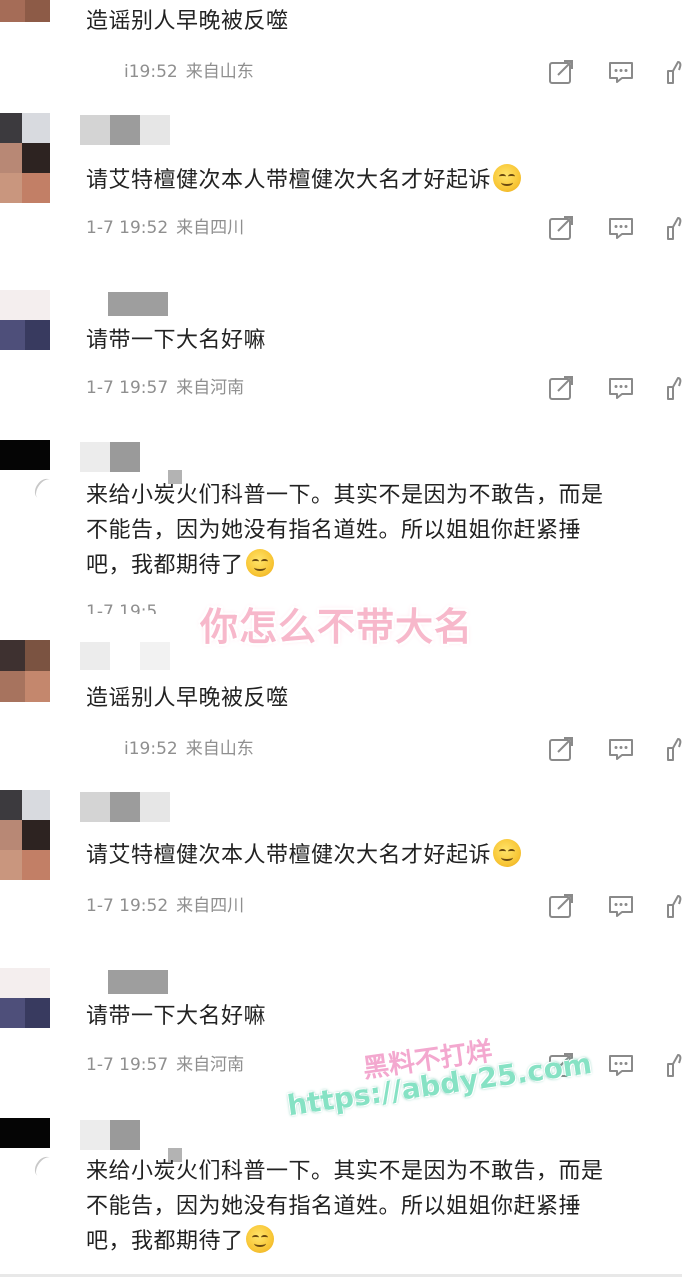 The image size is (682, 1280). Describe the element at coordinates (122, 608) in the screenshot. I see `comment-time: 1-7 19:5` at that location.